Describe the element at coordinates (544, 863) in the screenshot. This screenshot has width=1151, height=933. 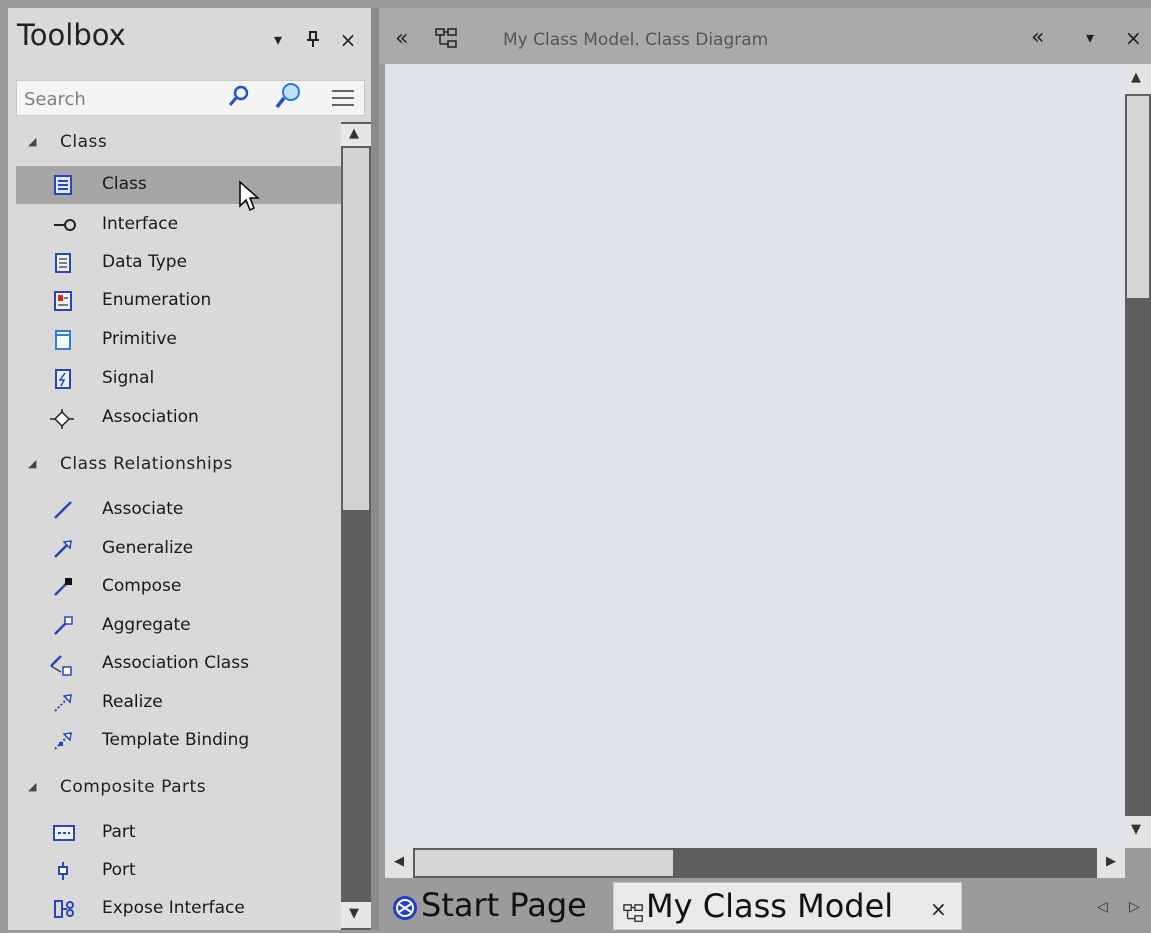
I see `horizontal-scrollbar-thumb` at that location.